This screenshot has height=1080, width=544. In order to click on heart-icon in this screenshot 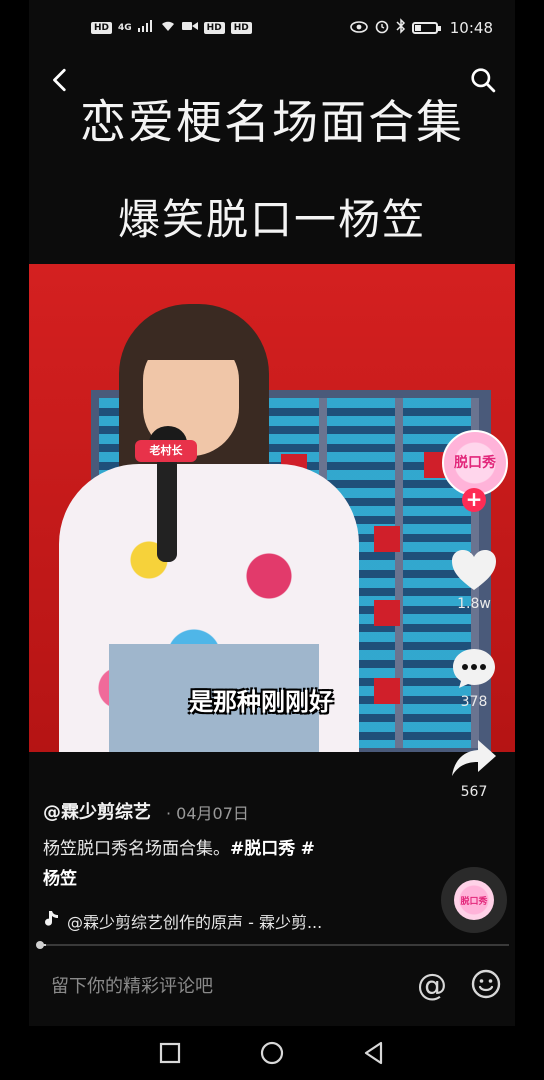, I will do `click(474, 570)`.